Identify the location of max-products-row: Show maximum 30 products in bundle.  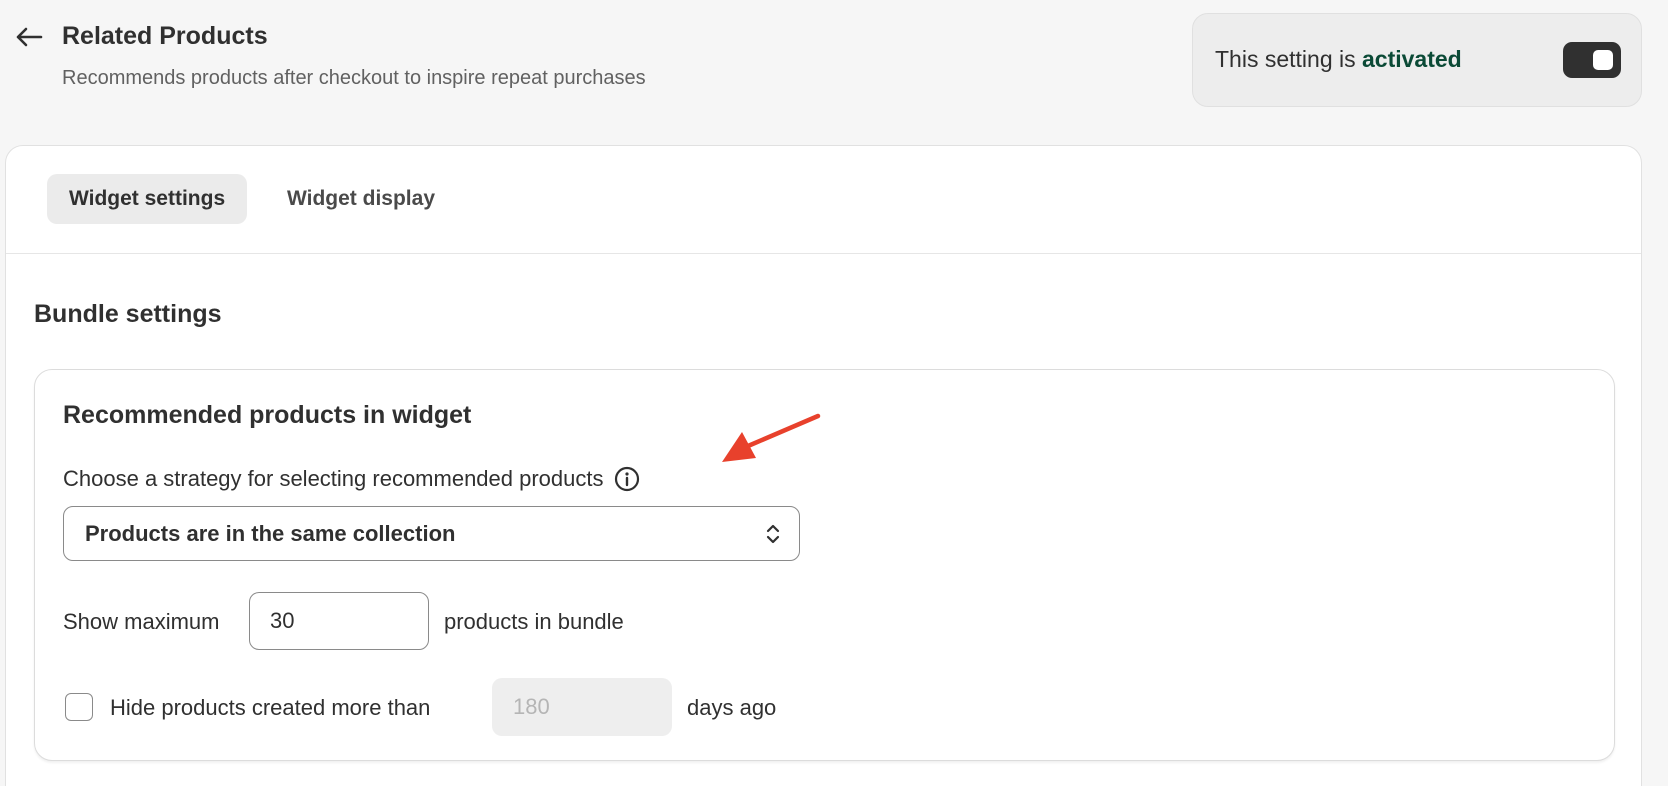
(413, 621).